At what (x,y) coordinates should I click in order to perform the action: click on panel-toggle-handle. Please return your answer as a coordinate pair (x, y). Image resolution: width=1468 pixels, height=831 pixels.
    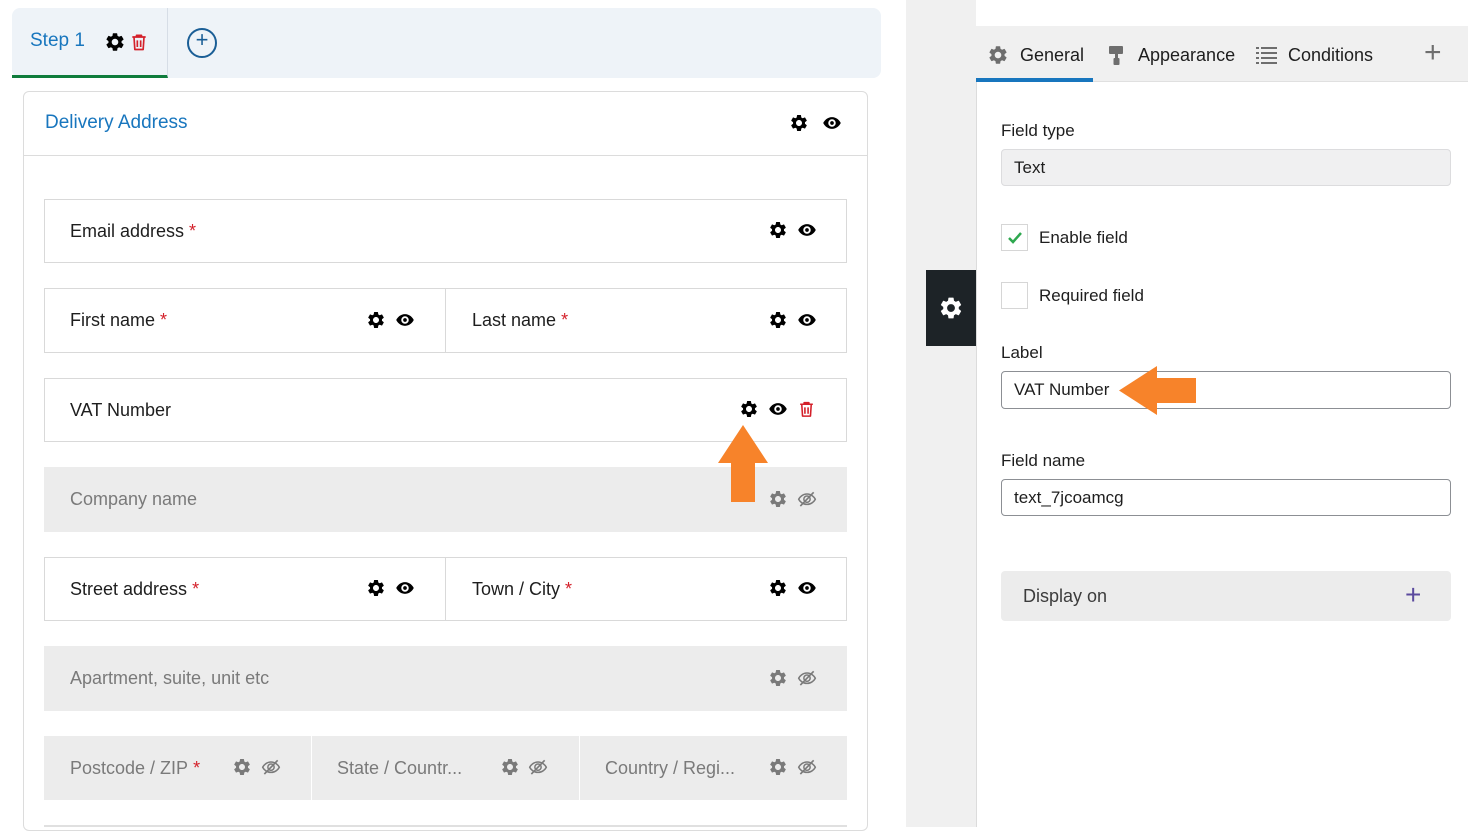
    Looking at the image, I should click on (951, 308).